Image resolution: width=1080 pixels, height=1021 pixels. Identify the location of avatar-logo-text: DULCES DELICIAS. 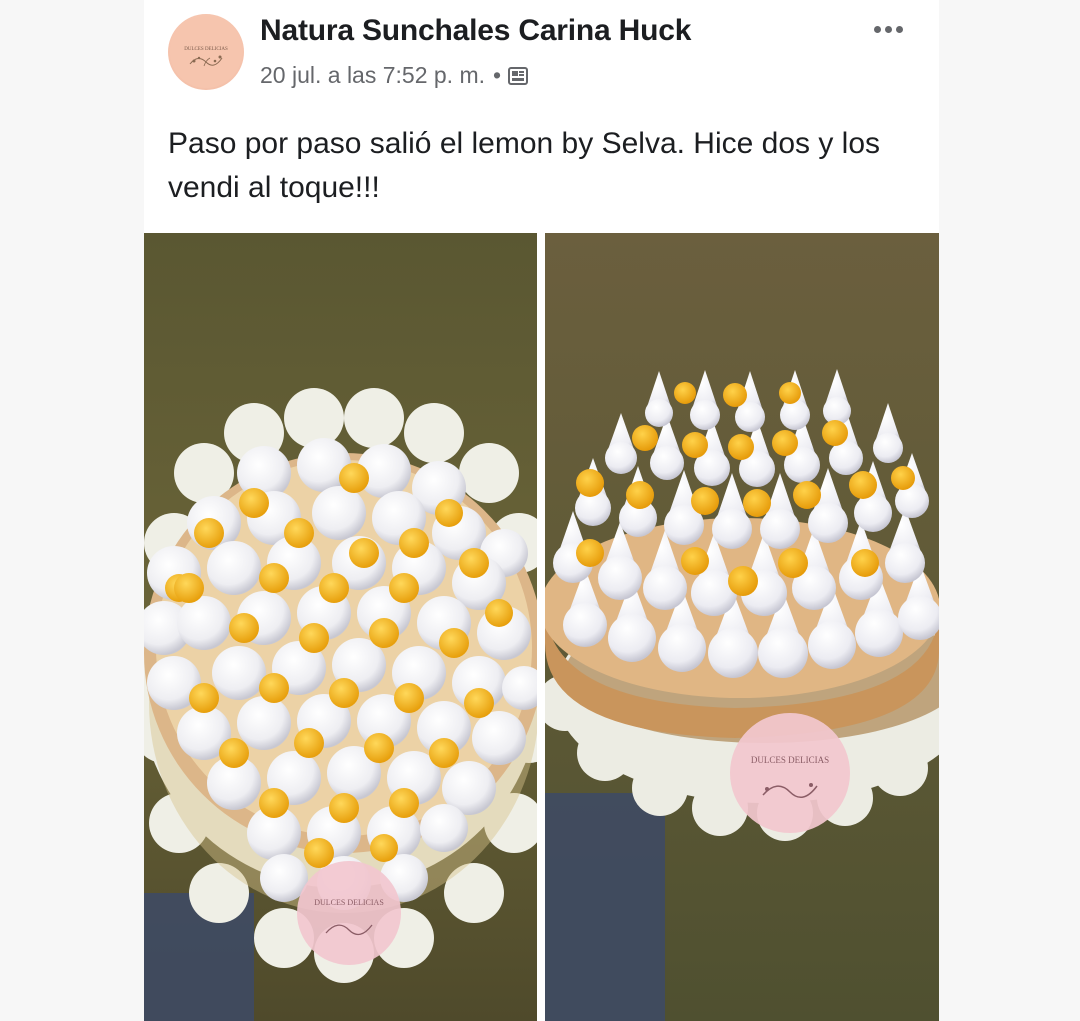
(206, 49).